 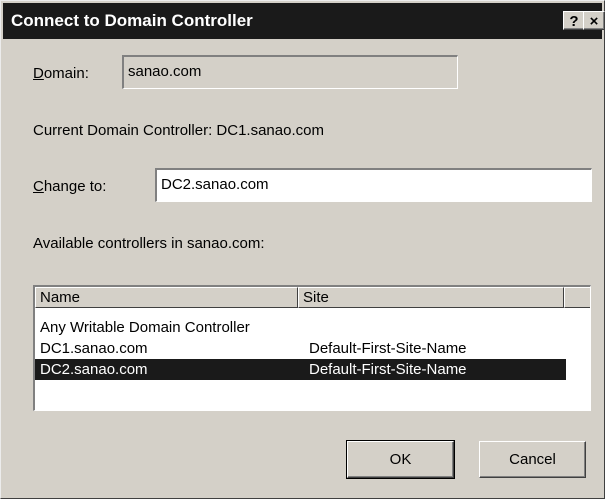 What do you see at coordinates (300, 327) in the screenshot?
I see `list-row-any-writable: Any Writable Domain Controller` at bounding box center [300, 327].